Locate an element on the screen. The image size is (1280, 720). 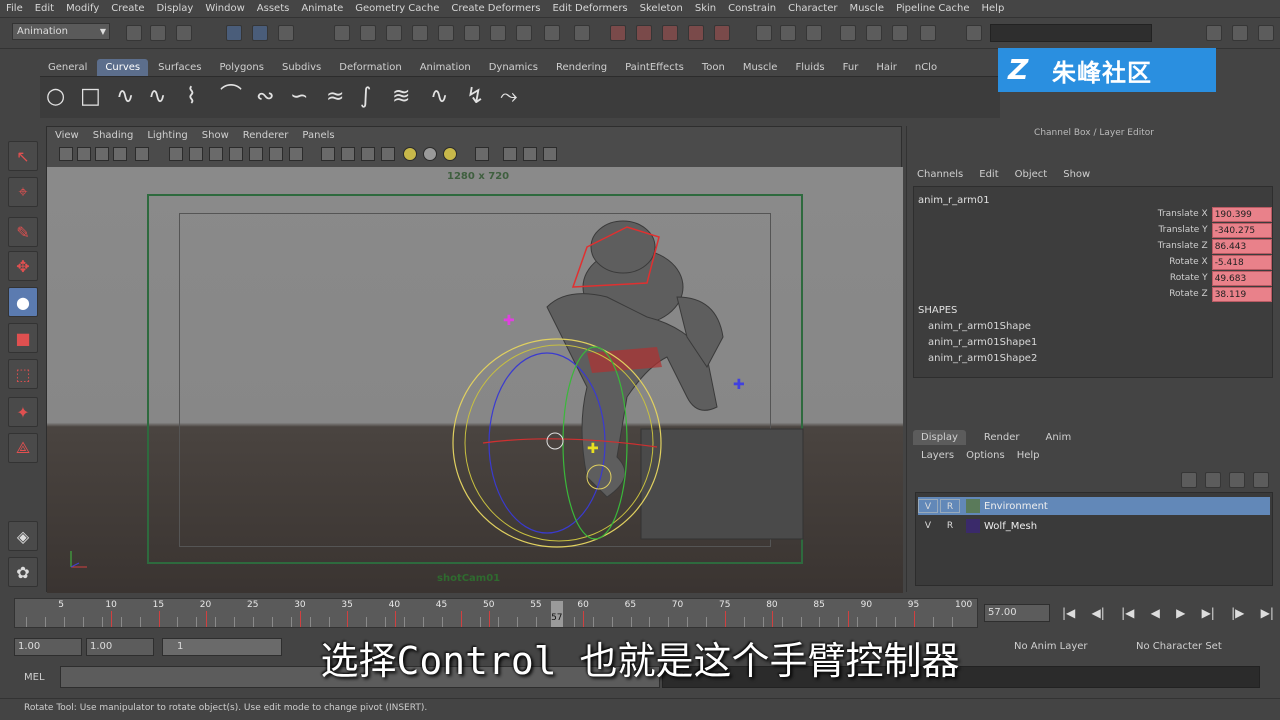
shelf-tab-curves: Curves is located at coordinates (123, 67).